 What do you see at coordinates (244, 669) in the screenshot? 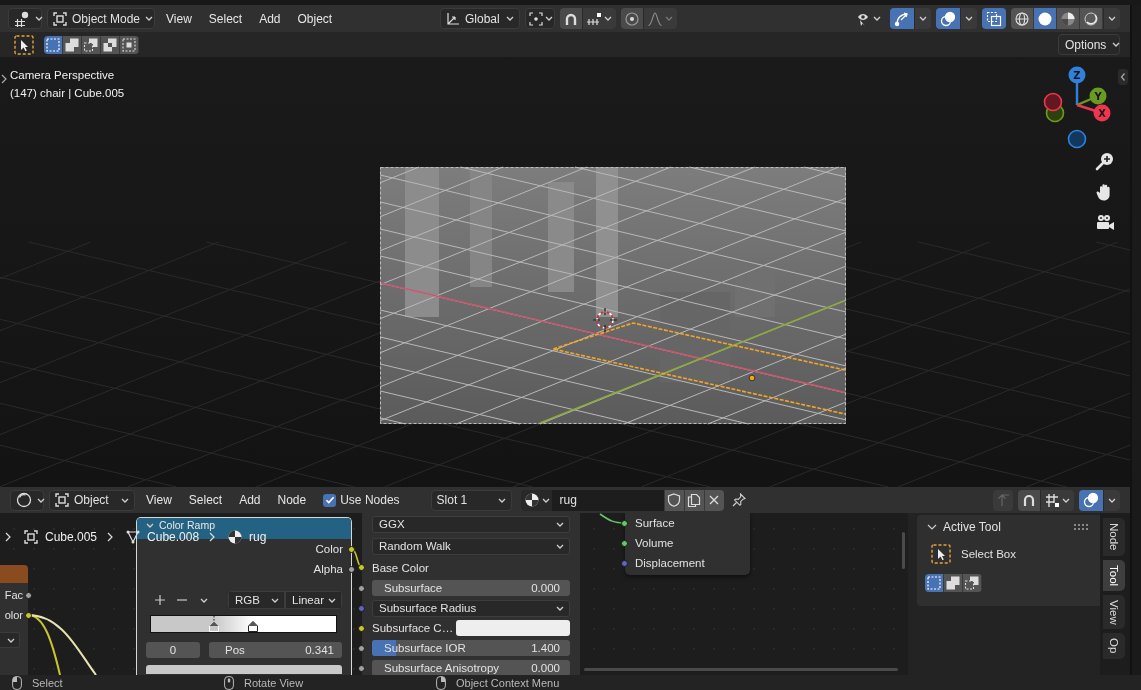
I see `stop-color-field` at bounding box center [244, 669].